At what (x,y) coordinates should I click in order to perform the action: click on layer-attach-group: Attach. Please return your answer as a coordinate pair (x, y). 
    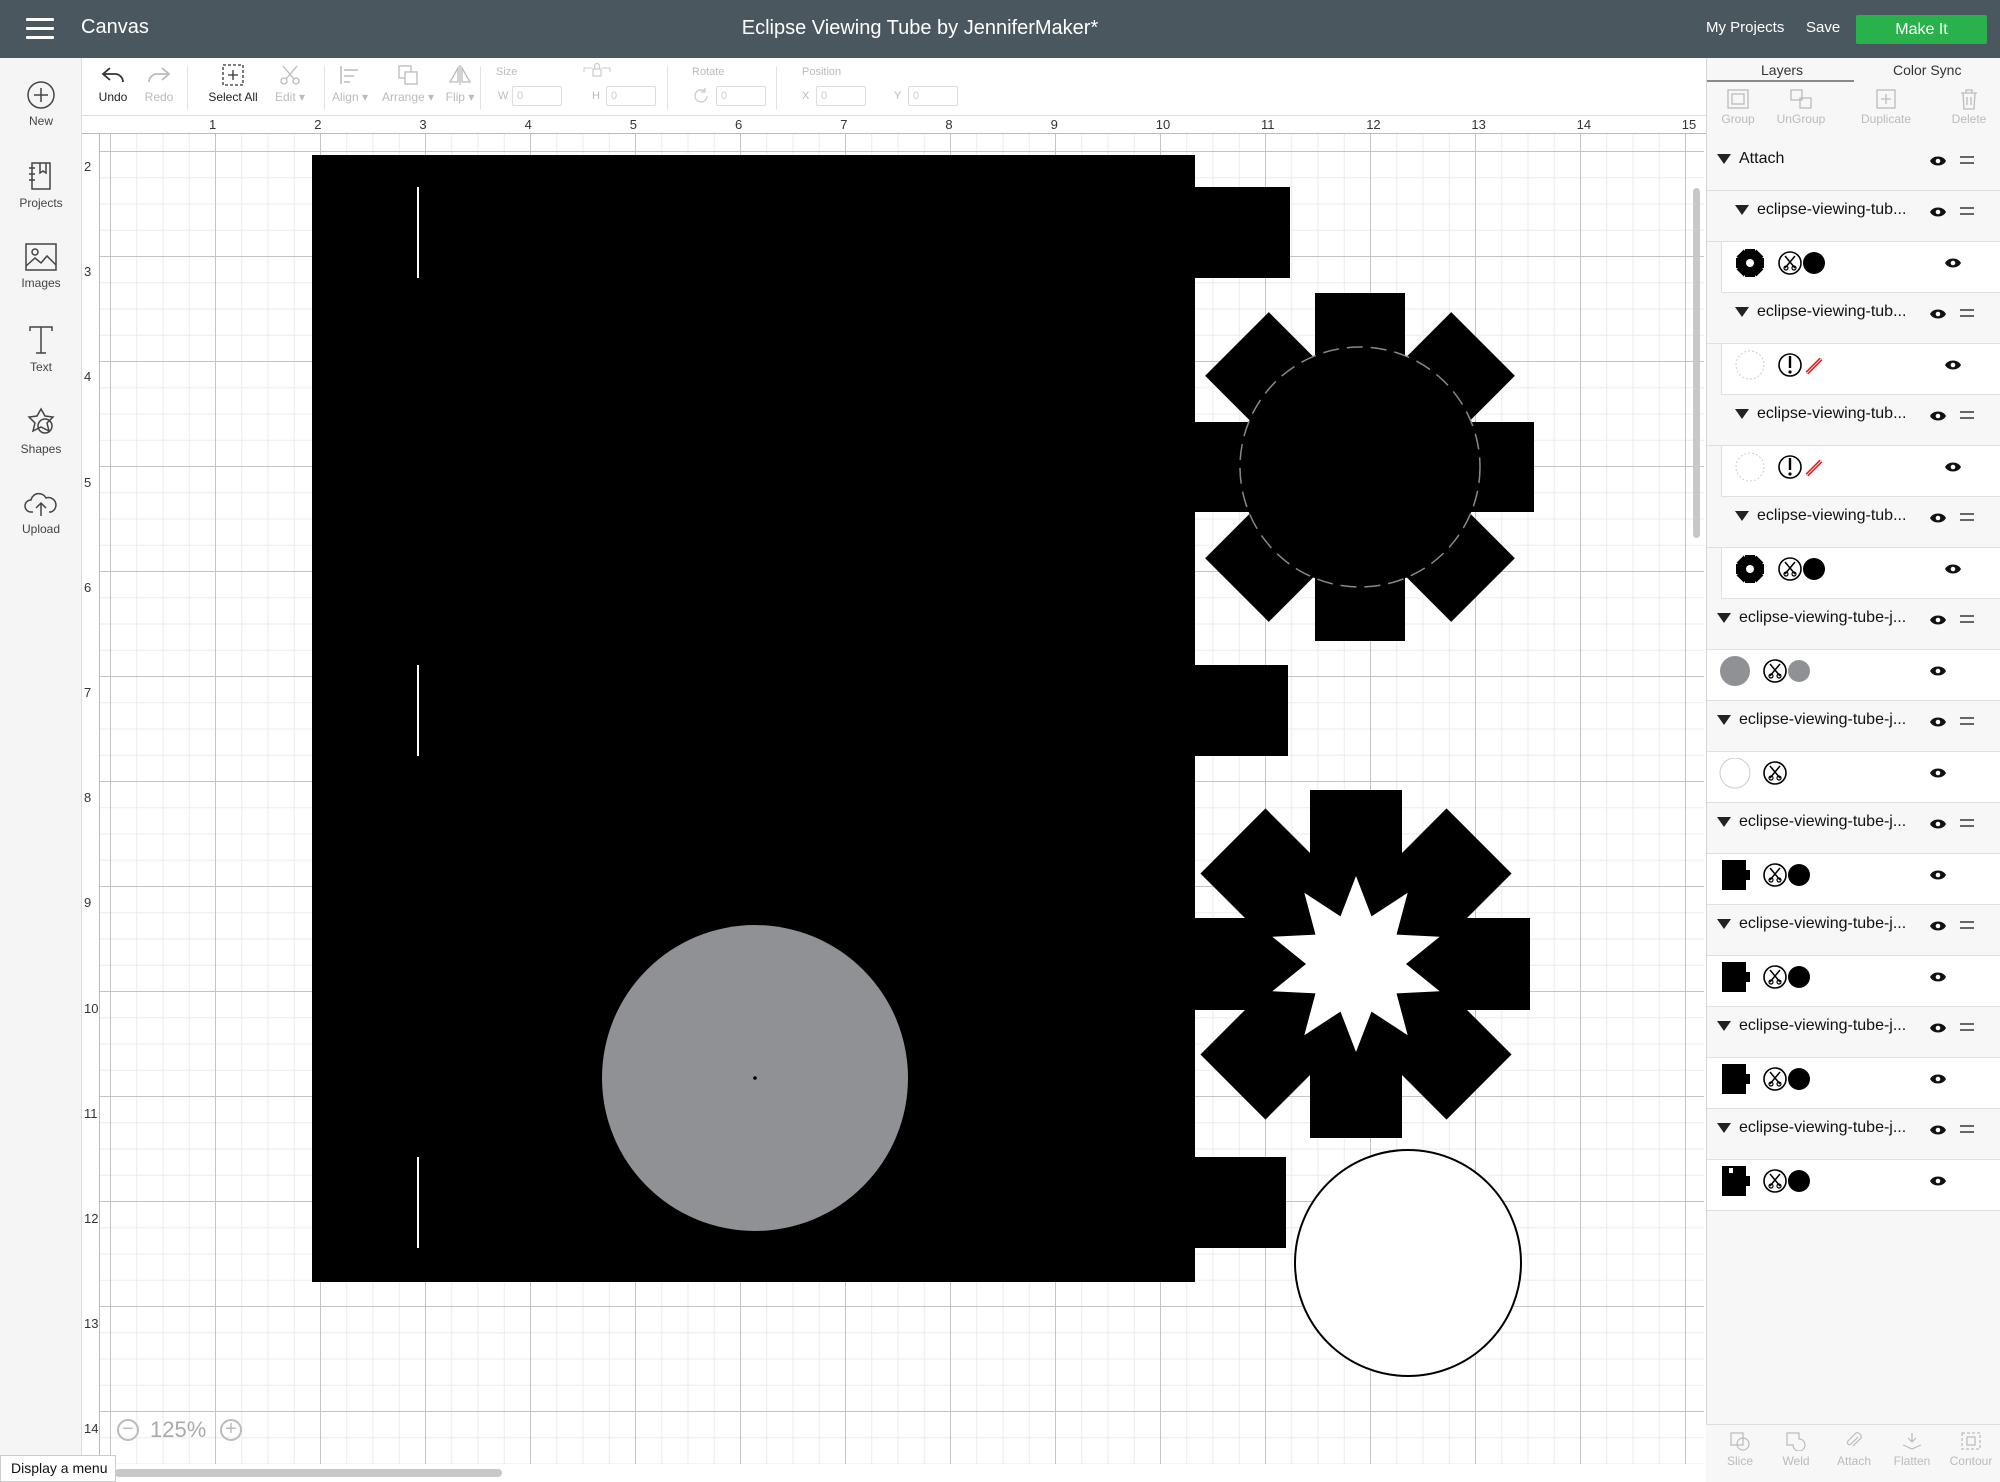
    Looking at the image, I should click on (1853, 165).